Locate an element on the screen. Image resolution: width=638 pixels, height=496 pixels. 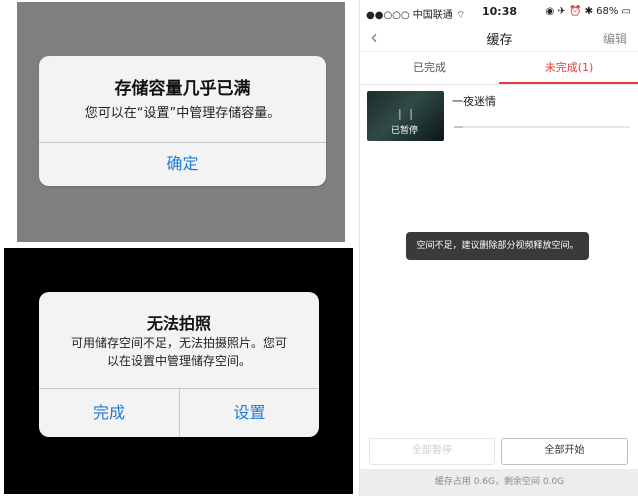
tab-incomplete: 未完成(1) is located at coordinates (568, 68).